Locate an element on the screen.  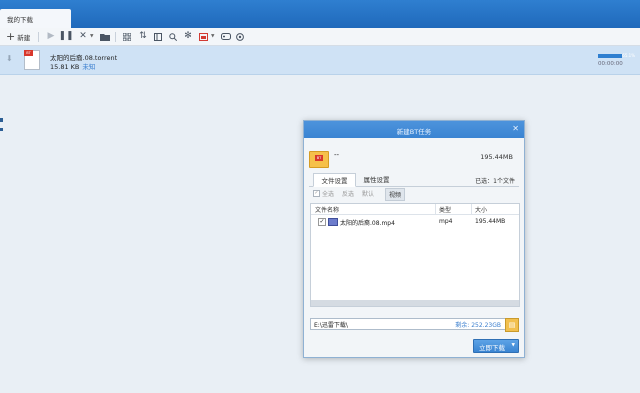
browse-folder-button: ▤ is located at coordinates (512, 325).